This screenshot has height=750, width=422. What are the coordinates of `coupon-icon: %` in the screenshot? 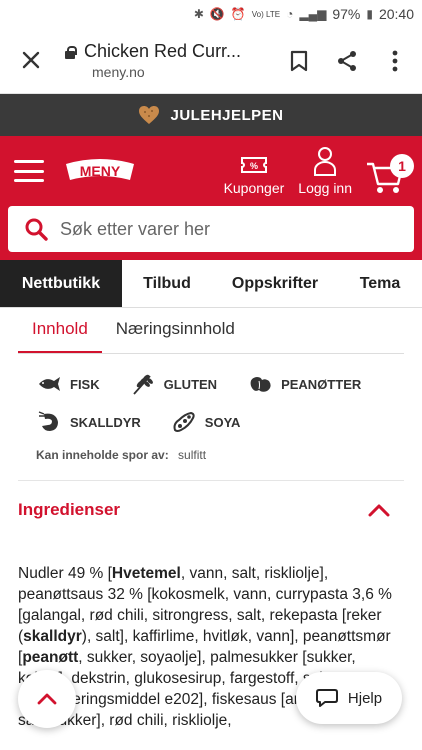 It's located at (253, 165).